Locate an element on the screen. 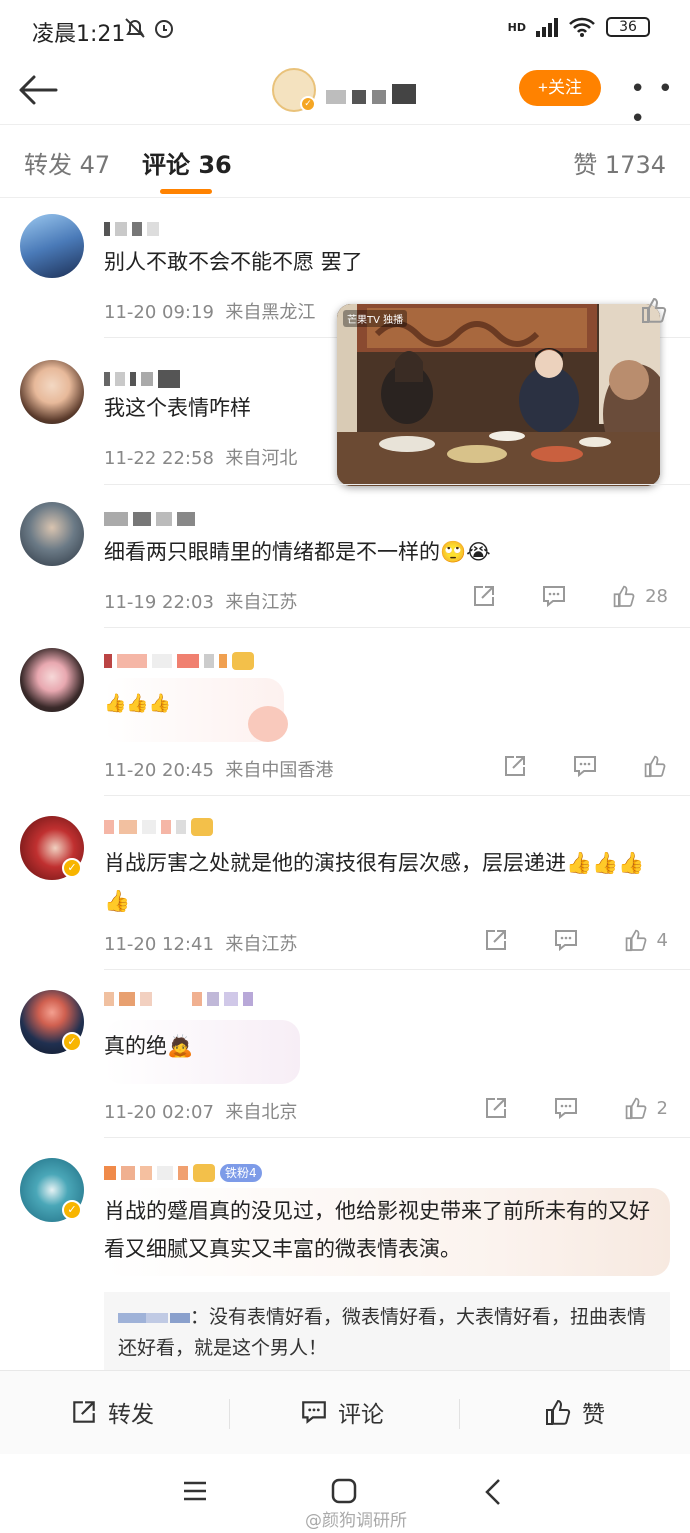 This screenshot has width=690, height=1533. comment-text: 👍👍👍 is located at coordinates (138, 703).